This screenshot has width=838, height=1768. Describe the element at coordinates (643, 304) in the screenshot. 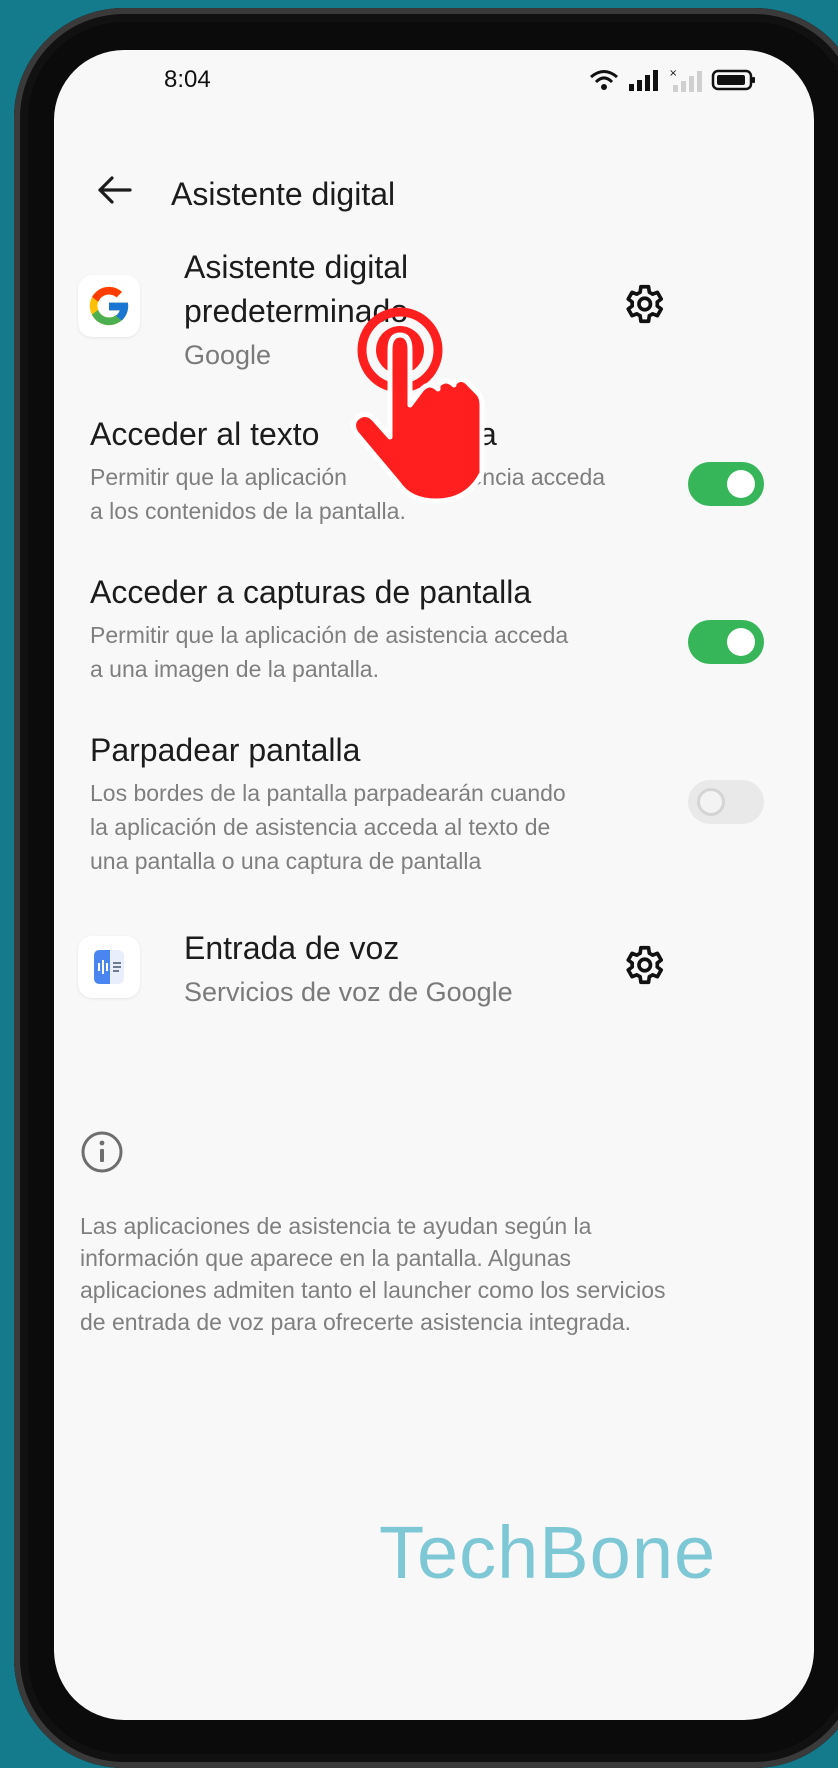

I see `default-assistant-settings-gear-icon` at that location.